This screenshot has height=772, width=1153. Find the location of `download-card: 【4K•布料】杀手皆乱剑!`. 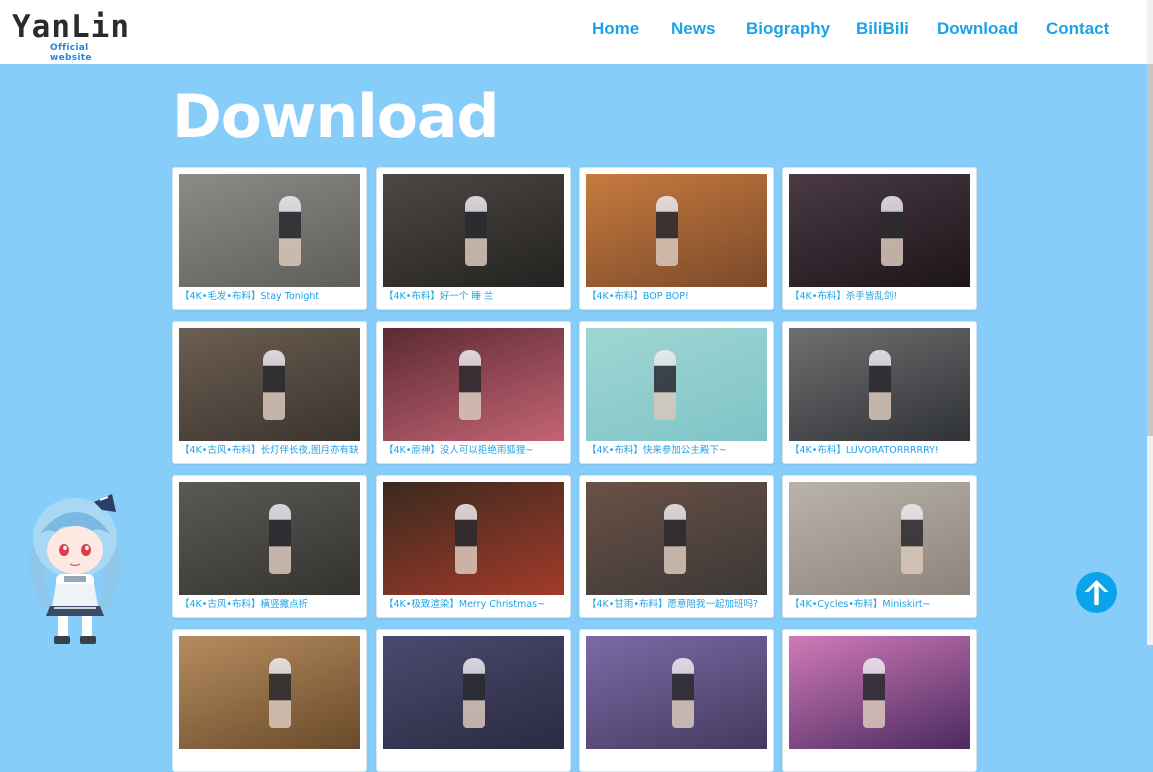

download-card: 【4K•布料】杀手皆乱剑! is located at coordinates (879, 238).